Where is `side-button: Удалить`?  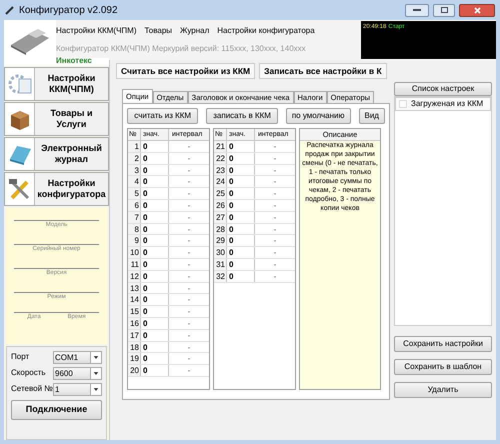 side-button: Удалить is located at coordinates (443, 390).